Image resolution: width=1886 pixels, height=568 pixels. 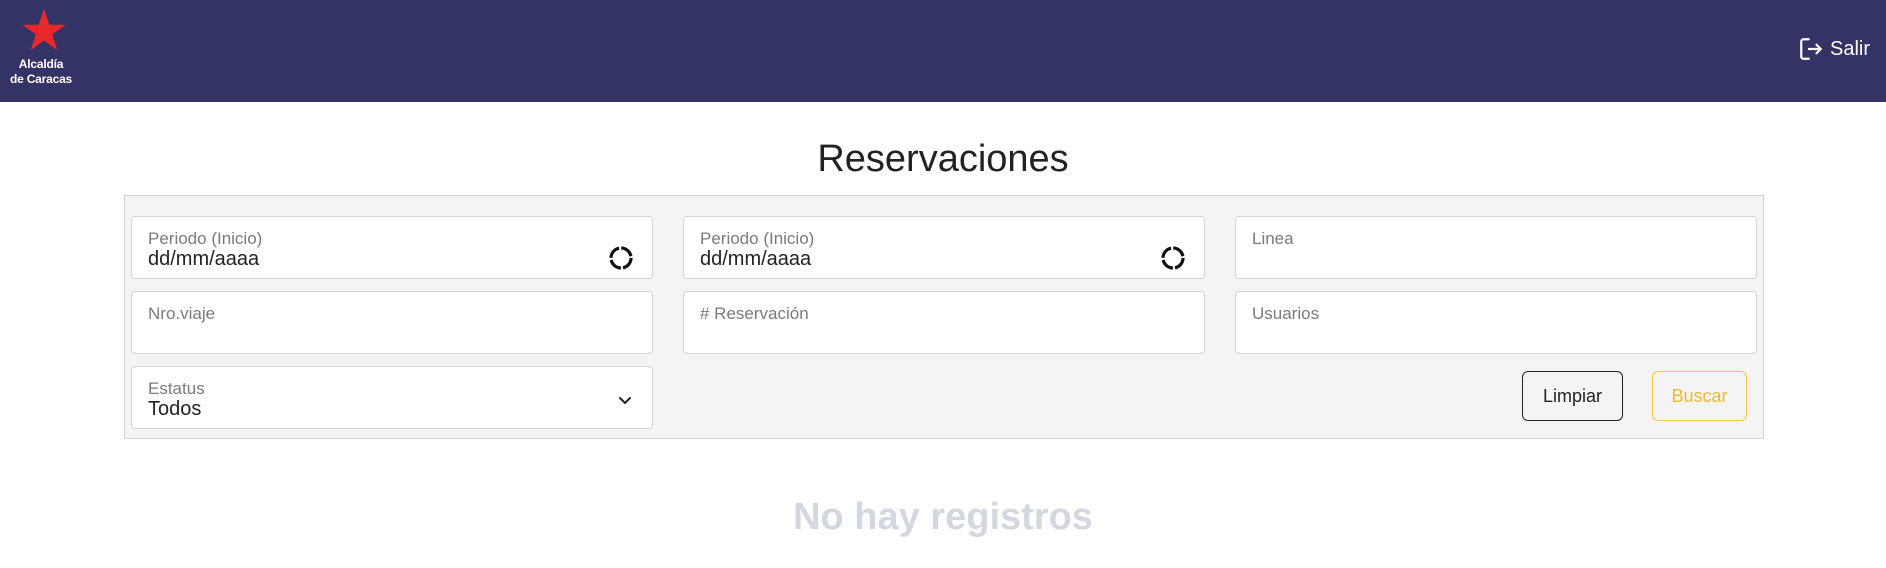 What do you see at coordinates (176, 388) in the screenshot?
I see `status-label: Estatus` at bounding box center [176, 388].